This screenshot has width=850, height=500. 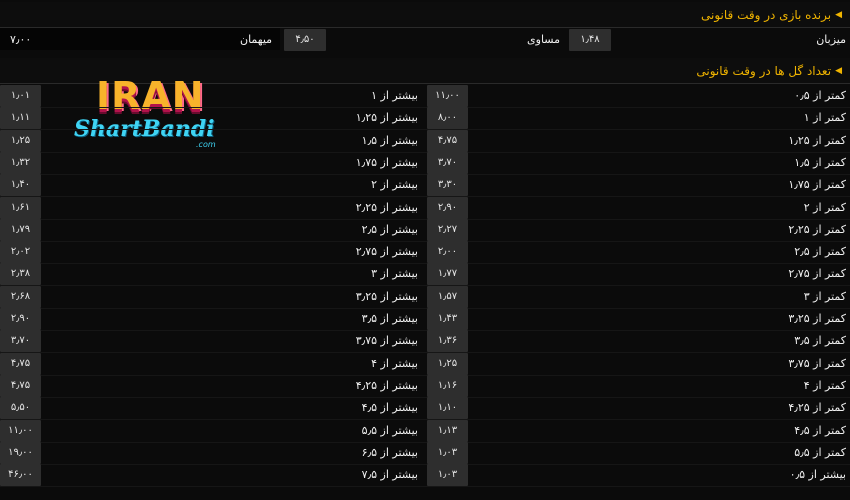 What do you see at coordinates (389, 229) in the screenshot?
I see `over-label: بیشتر از ۲٫۵` at bounding box center [389, 229].